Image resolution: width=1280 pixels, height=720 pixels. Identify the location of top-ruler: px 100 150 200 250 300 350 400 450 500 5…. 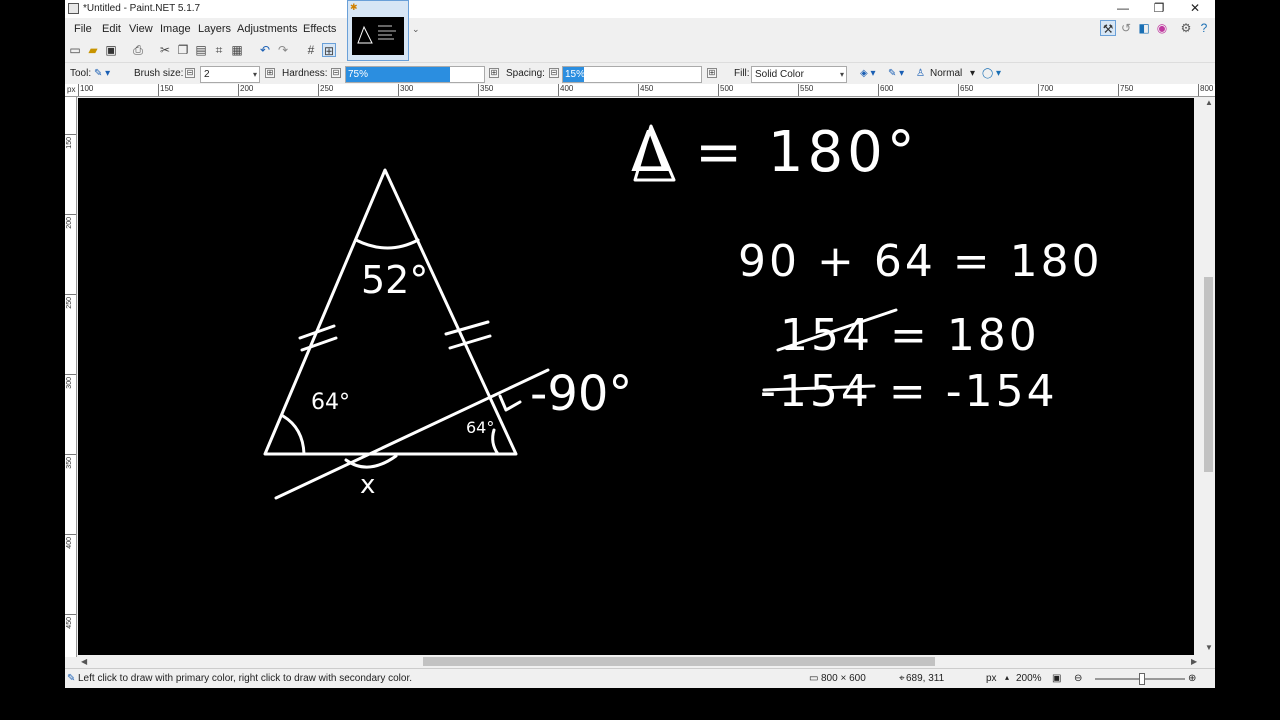
(640, 90).